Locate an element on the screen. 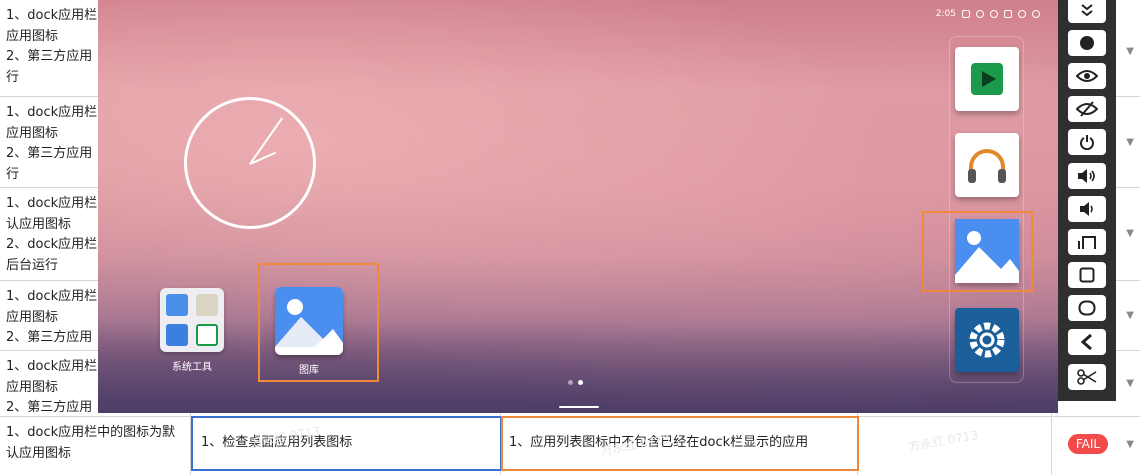 Image resolution: width=1140 pixels, height=475 pixels. settings-icon is located at coordinates (987, 340).